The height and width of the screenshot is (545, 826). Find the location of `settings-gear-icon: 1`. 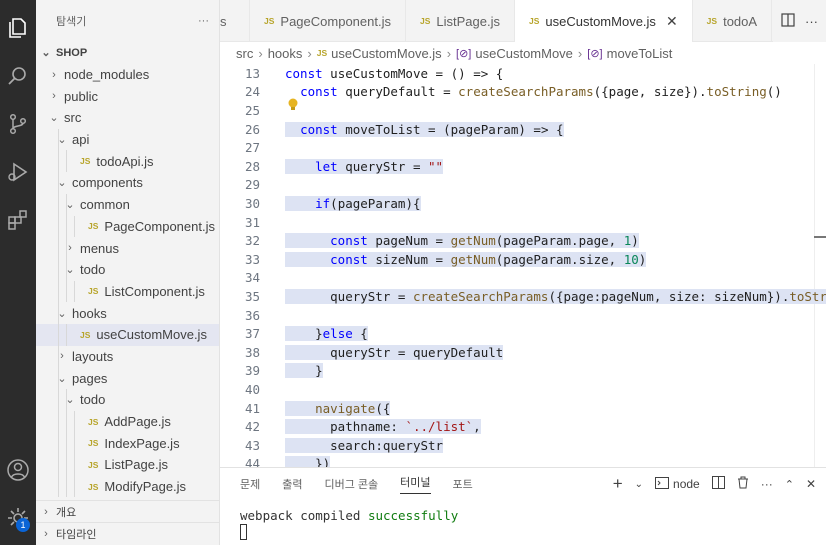

settings-gear-icon: 1 is located at coordinates (18, 518).